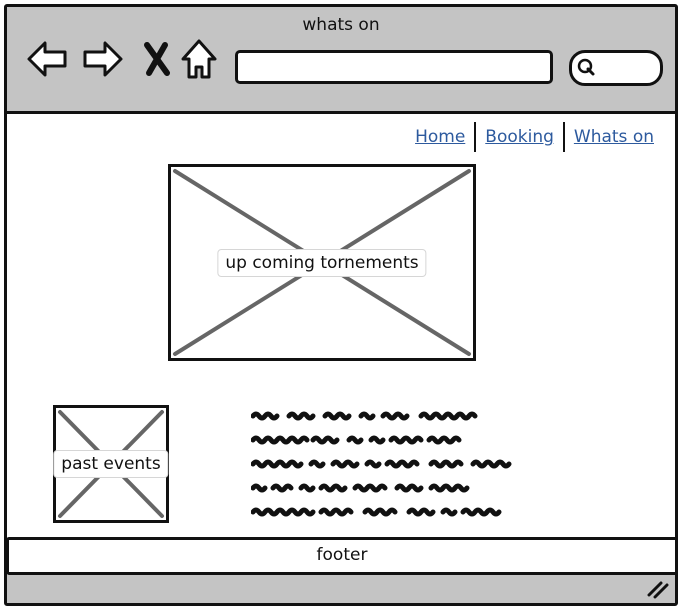  What do you see at coordinates (47, 59) in the screenshot?
I see `back-arrow-icon` at bounding box center [47, 59].